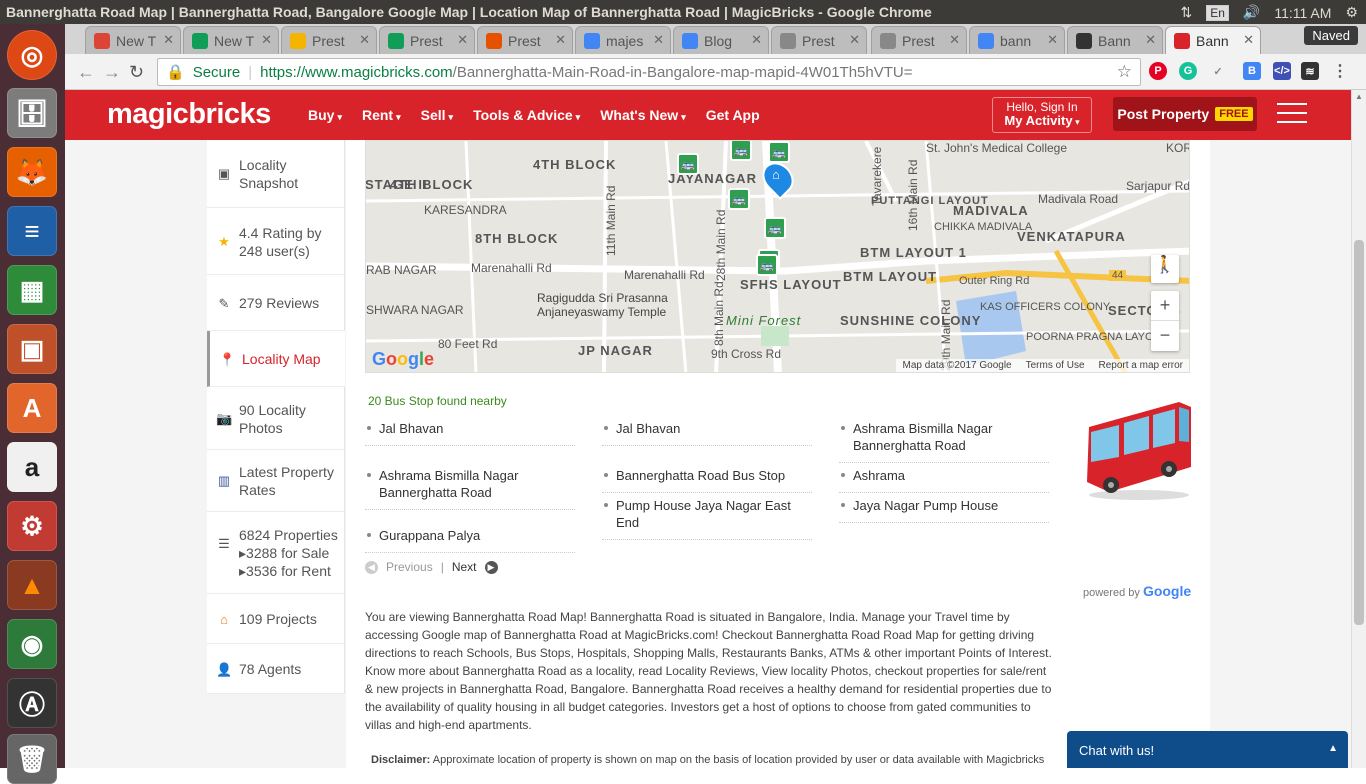  What do you see at coordinates (470, 540) in the screenshot?
I see `bus-stop-item: Gurappana Palya` at bounding box center [470, 540].